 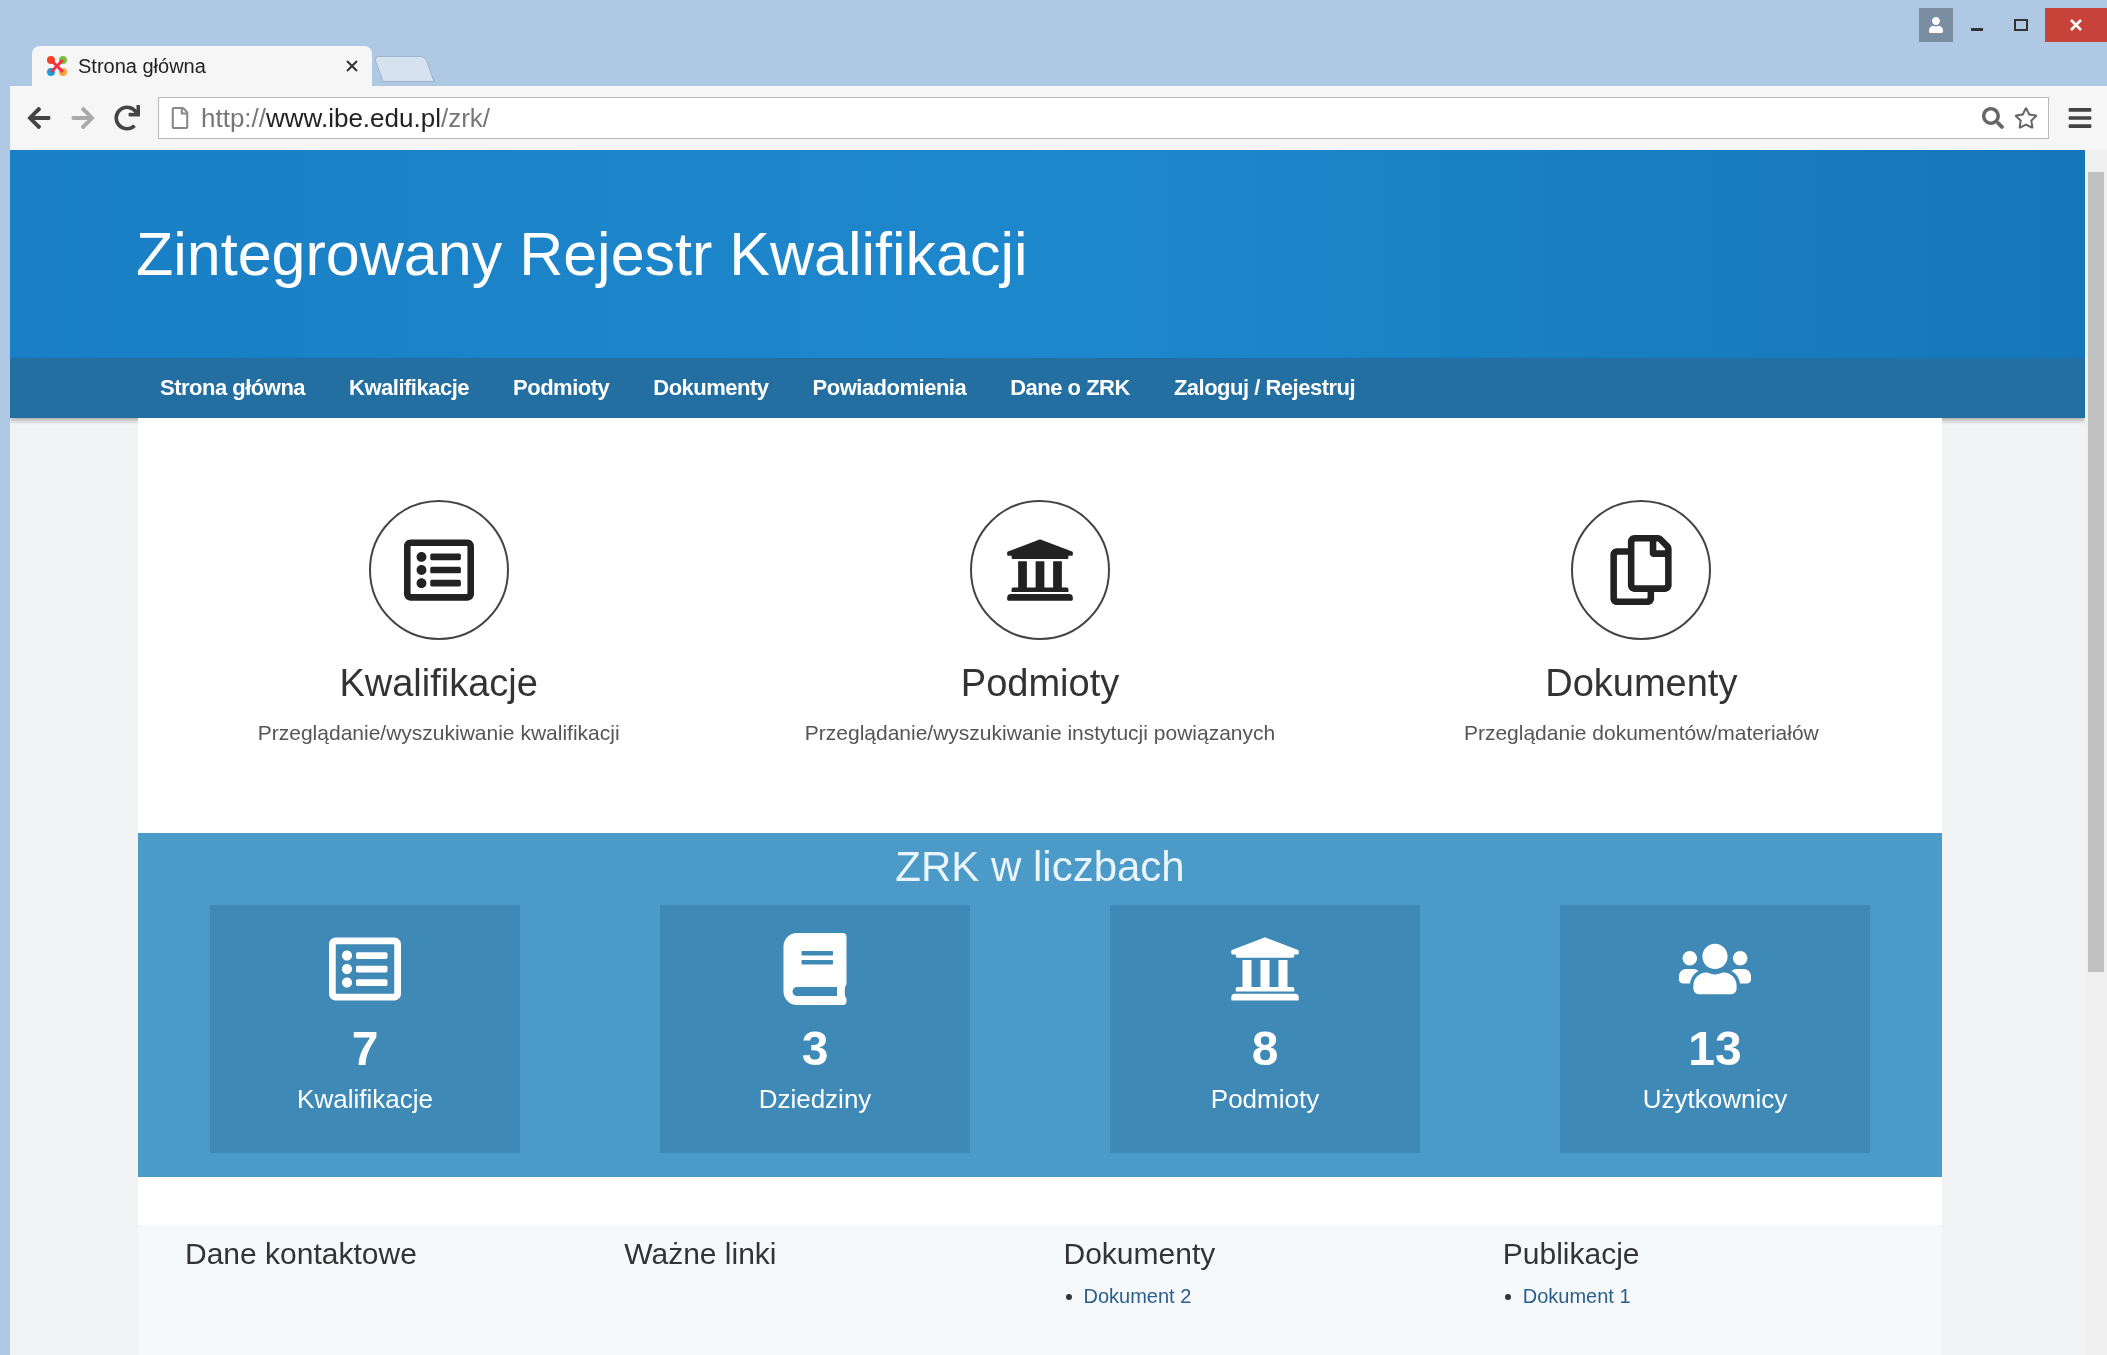 What do you see at coordinates (1040, 733) in the screenshot?
I see `feature-description: Przeglądanie/wyszukiwanie instytucji powiązanych` at bounding box center [1040, 733].